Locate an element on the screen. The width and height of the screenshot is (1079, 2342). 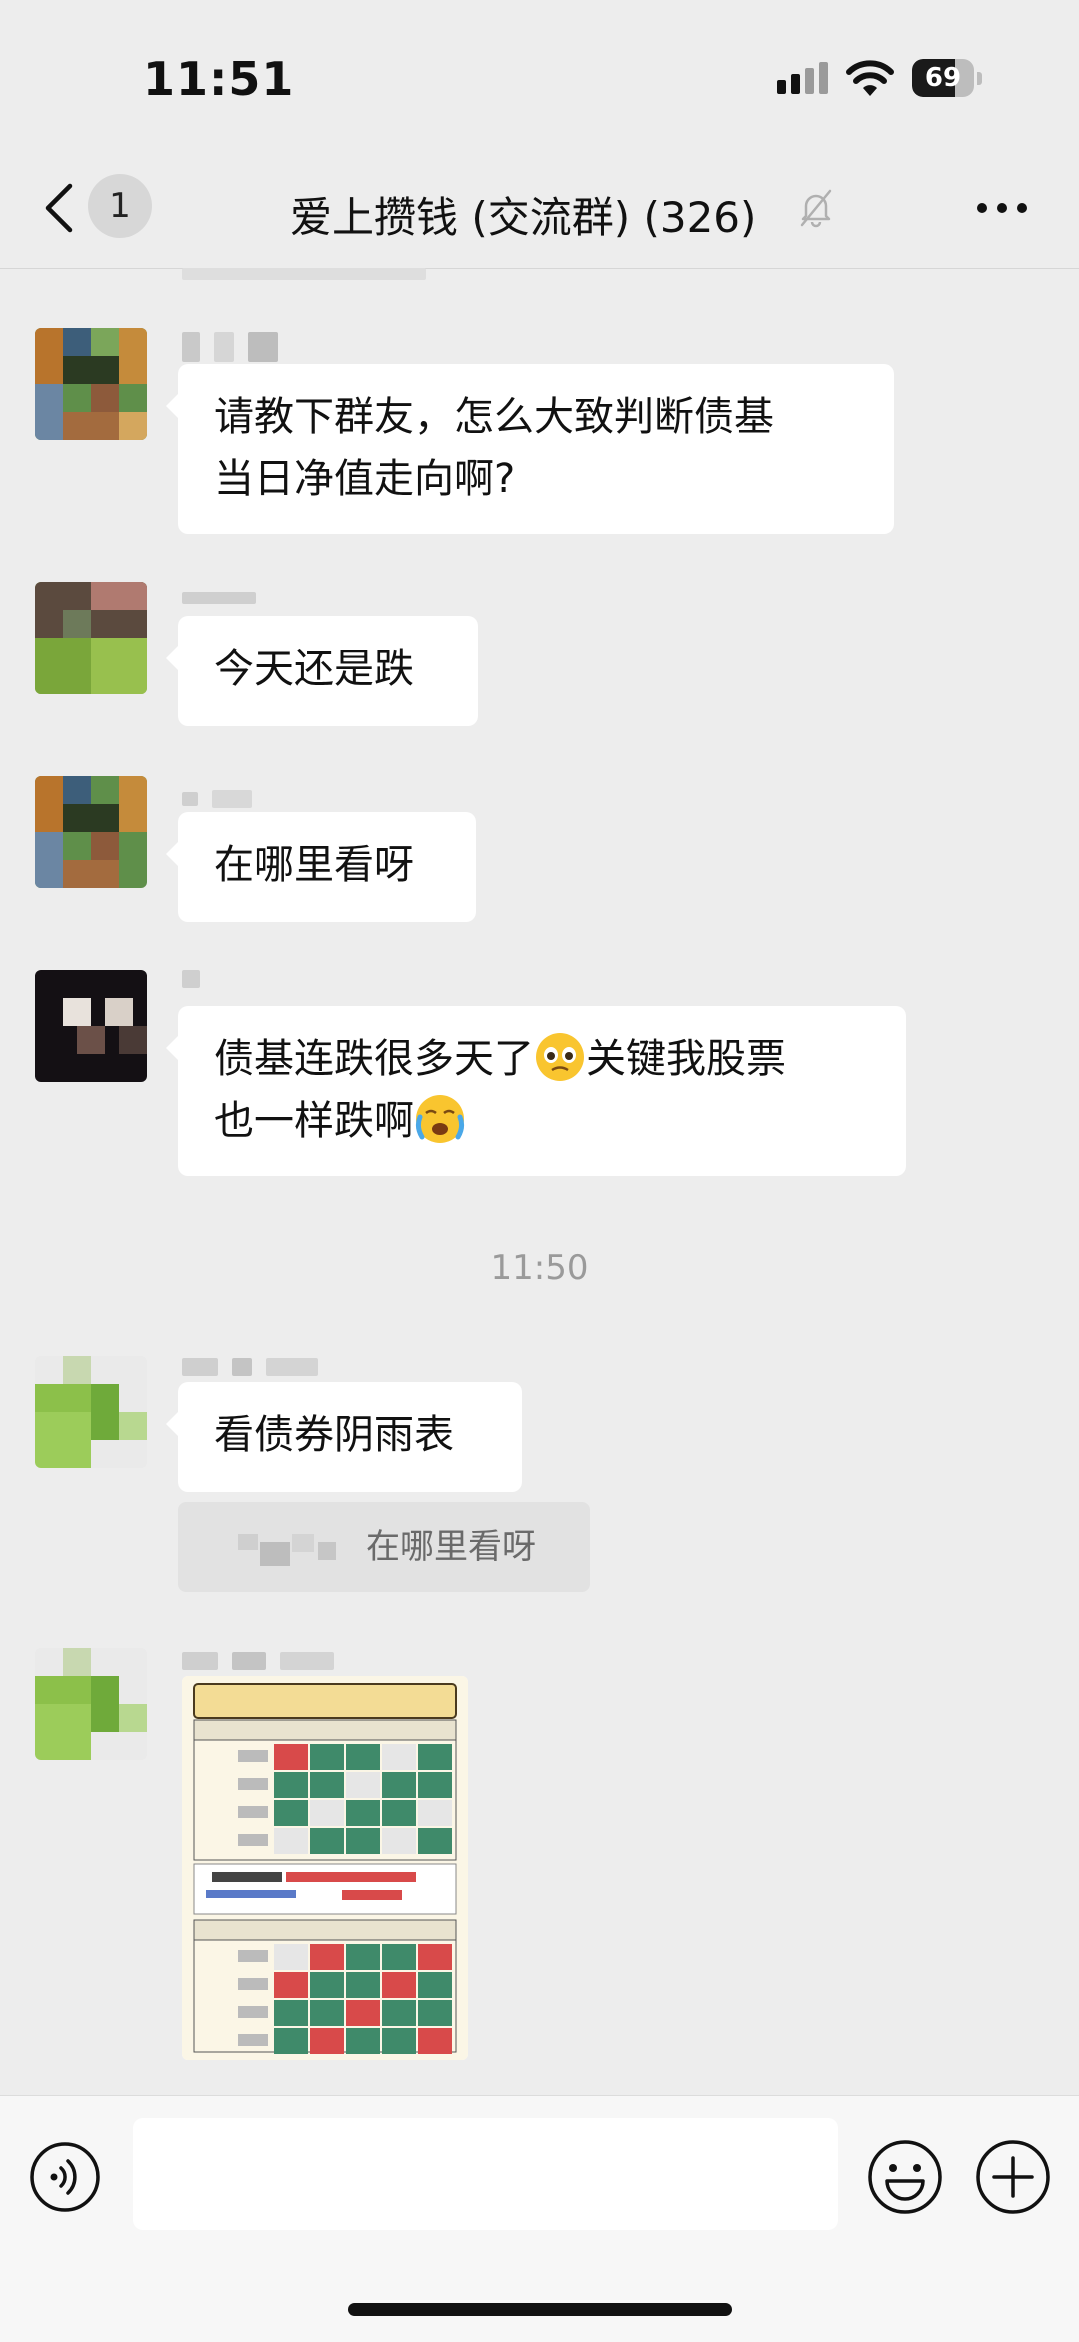
more-options-icon is located at coordinates (1002, 208).